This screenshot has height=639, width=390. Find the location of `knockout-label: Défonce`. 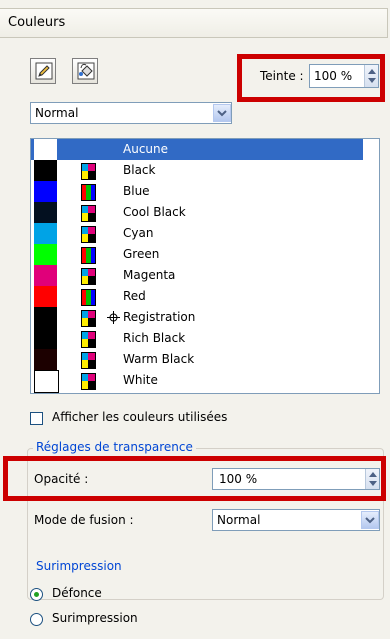

knockout-label: Défonce is located at coordinates (77, 593).